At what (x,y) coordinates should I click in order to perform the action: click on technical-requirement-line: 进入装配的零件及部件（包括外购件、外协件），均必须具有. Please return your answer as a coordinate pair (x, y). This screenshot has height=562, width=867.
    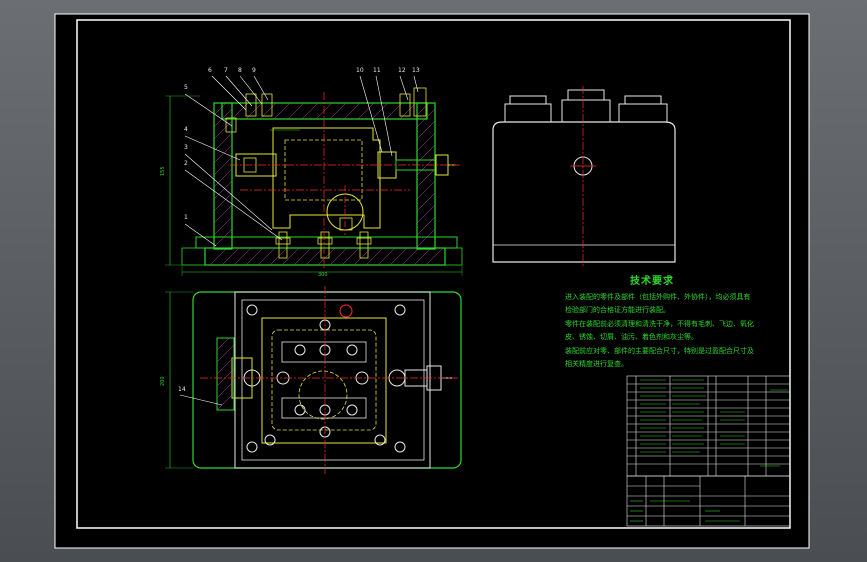
    Looking at the image, I should click on (658, 297).